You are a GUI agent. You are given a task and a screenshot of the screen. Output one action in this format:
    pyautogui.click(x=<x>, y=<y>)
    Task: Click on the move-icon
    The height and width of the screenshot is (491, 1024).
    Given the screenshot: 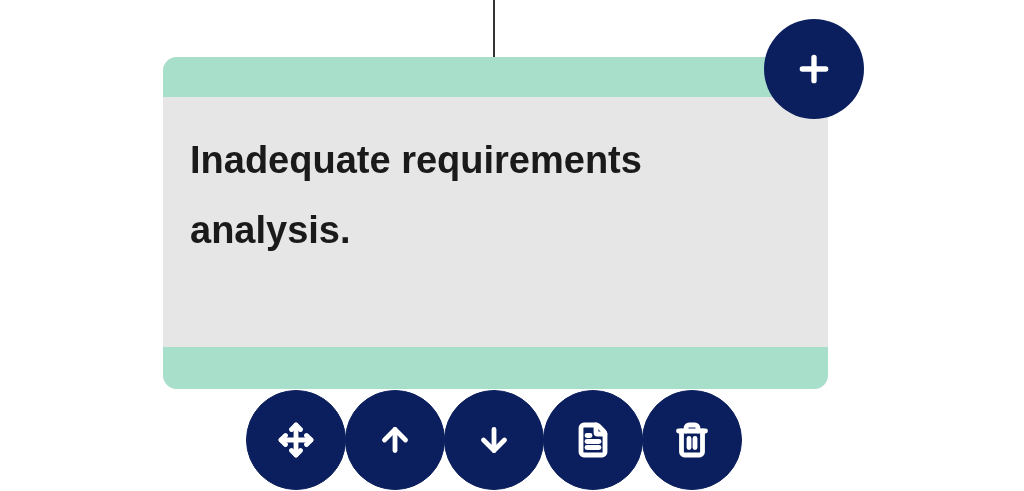 What is the action you would take?
    pyautogui.click(x=296, y=440)
    